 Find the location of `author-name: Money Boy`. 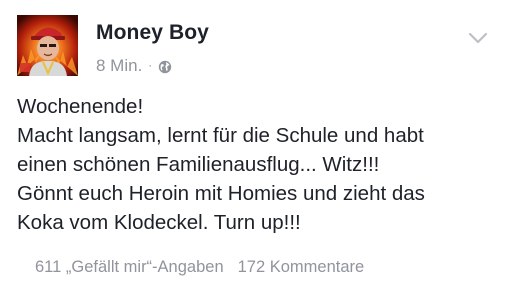

author-name: Money Boy is located at coordinates (152, 33).